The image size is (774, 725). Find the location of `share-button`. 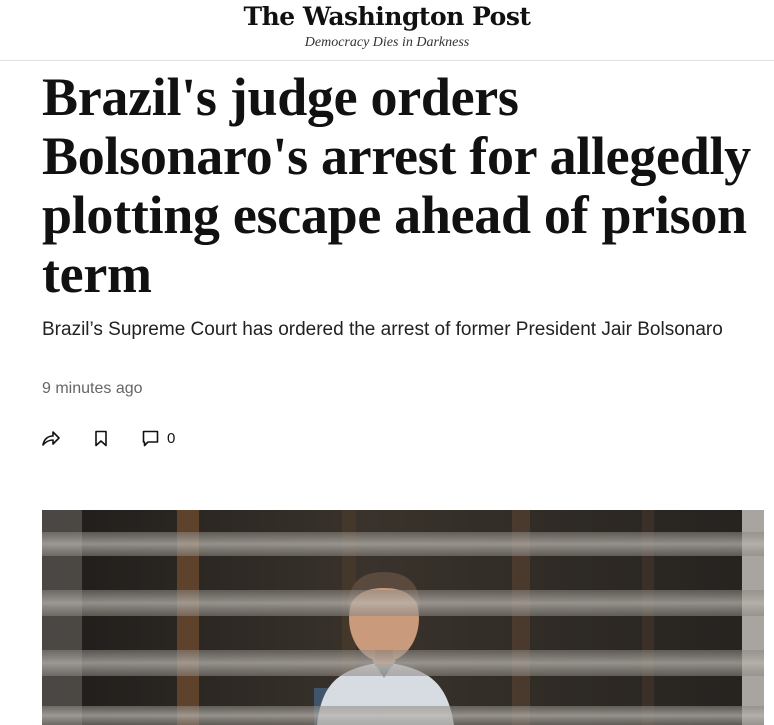

share-button is located at coordinates (51, 438).